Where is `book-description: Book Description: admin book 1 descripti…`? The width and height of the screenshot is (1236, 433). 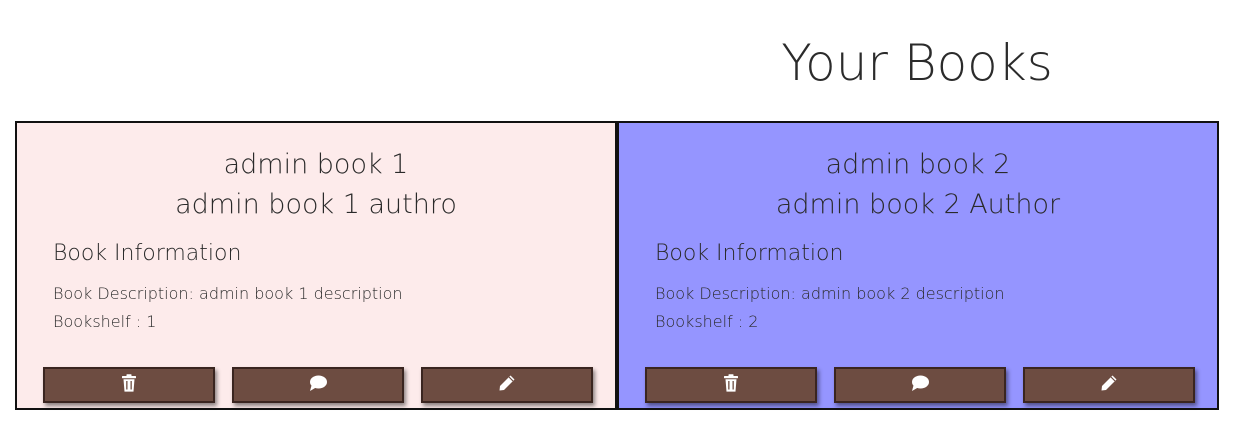
book-description: Book Description: admin book 1 descripti… is located at coordinates (228, 293).